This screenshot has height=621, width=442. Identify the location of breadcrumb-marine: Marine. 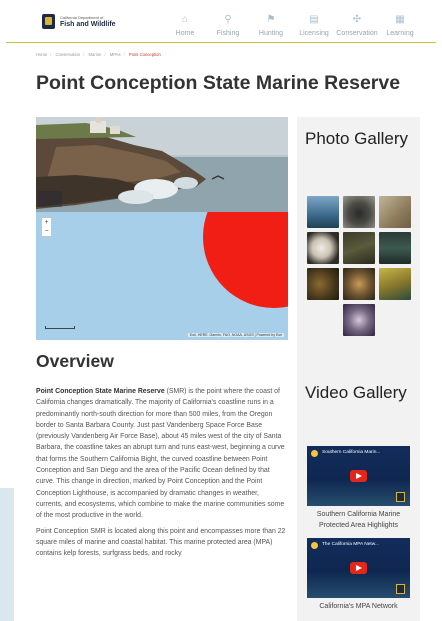
(95, 54).